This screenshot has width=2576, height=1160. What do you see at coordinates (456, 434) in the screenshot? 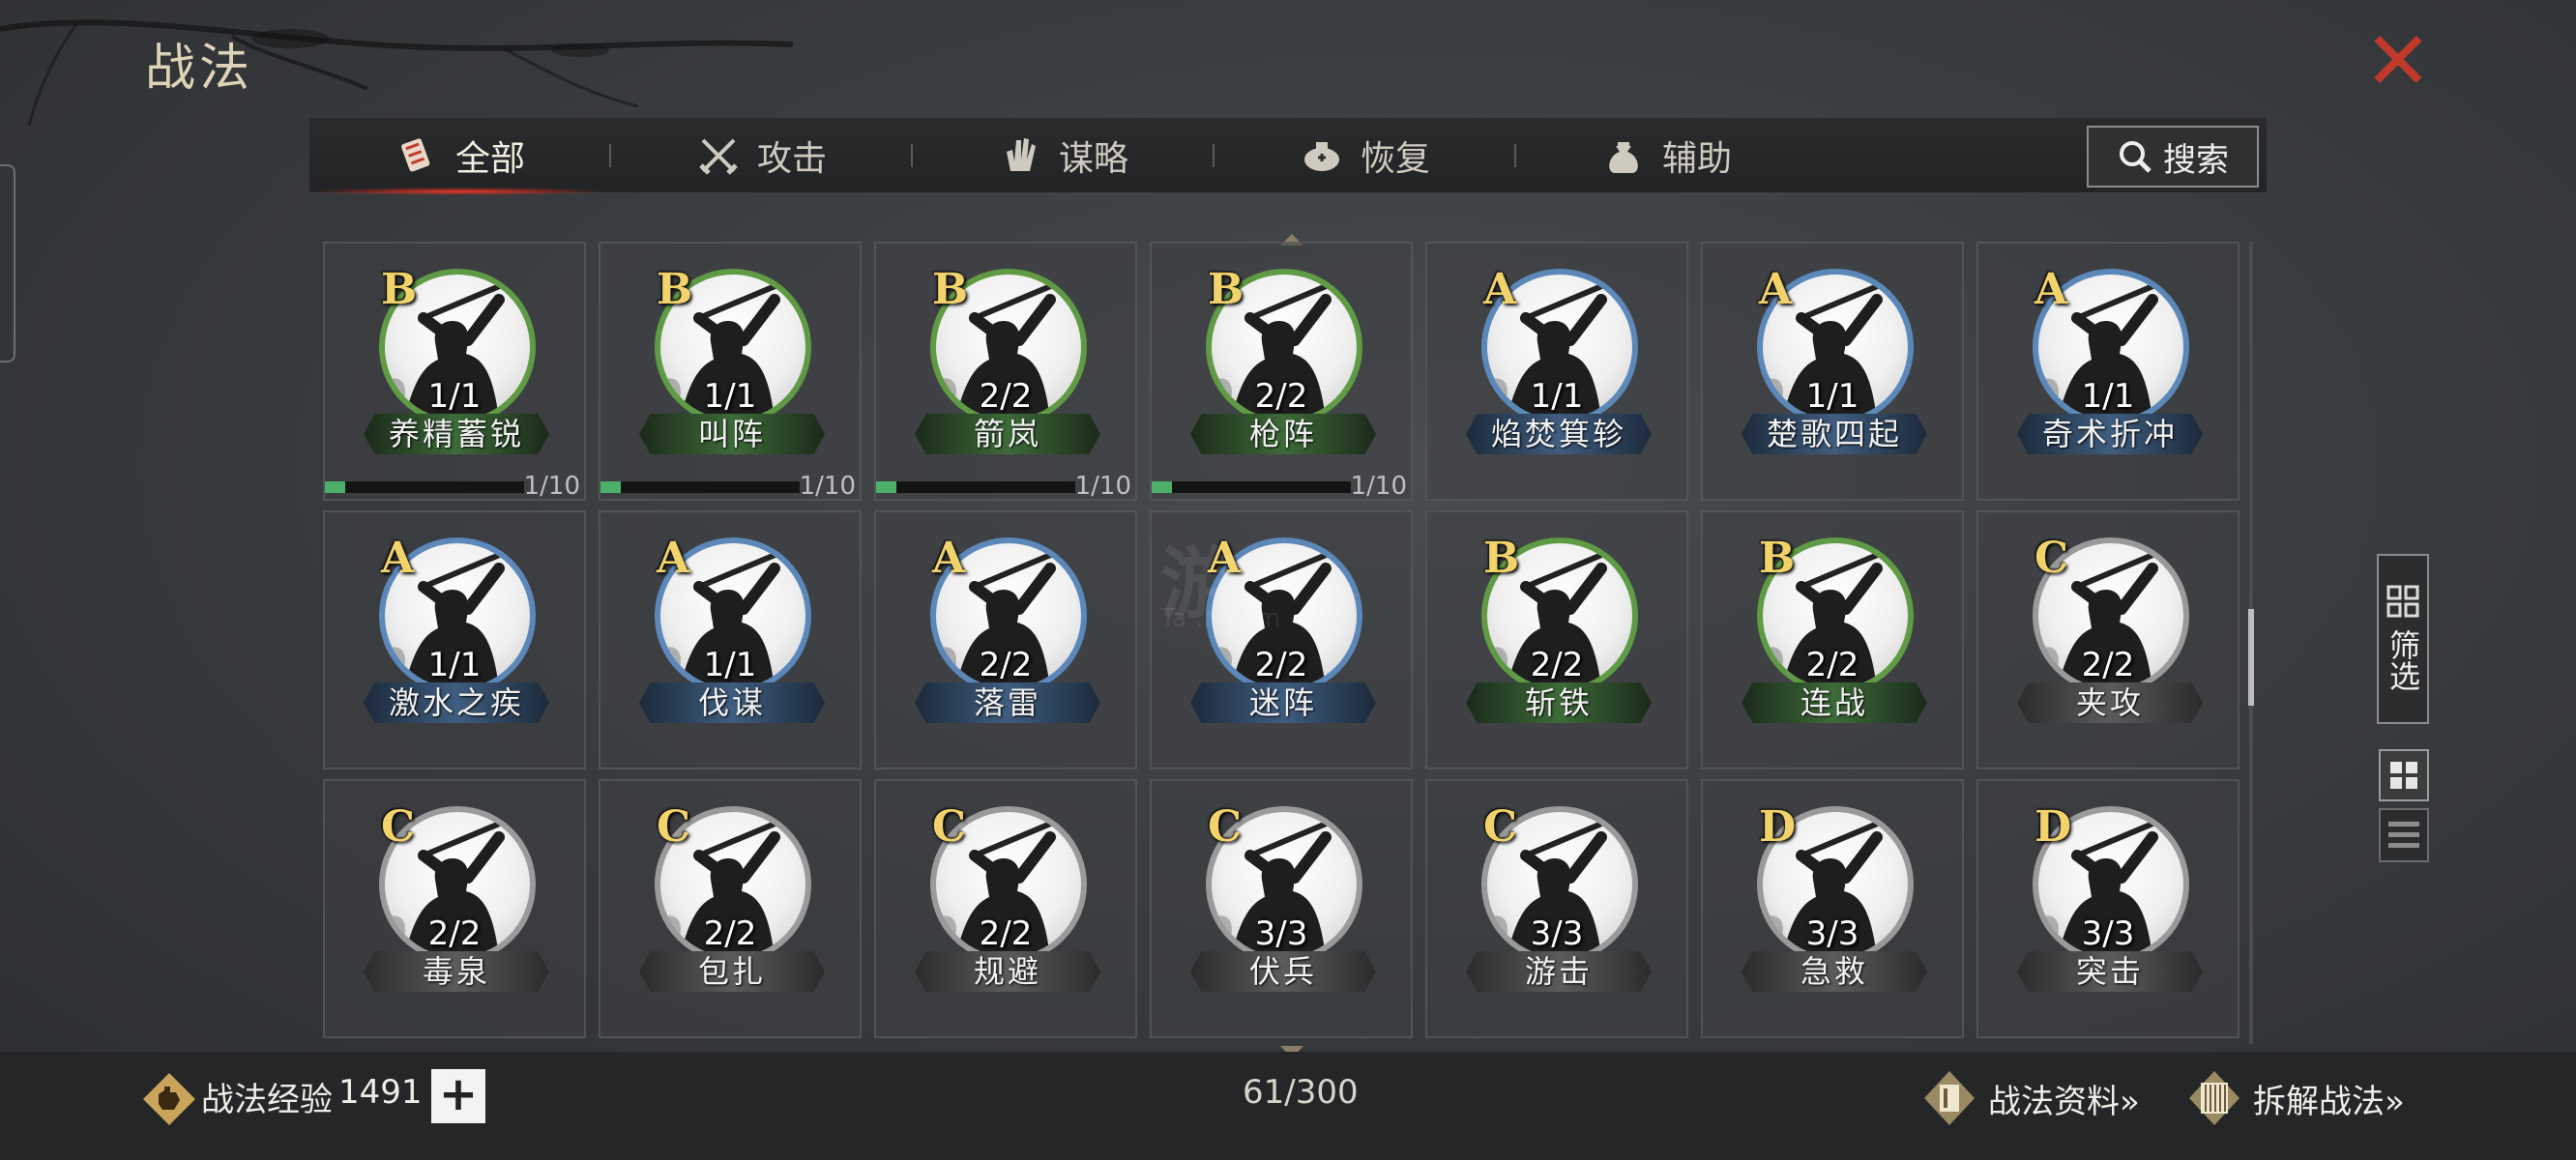
I see `skill-name: 养精蓄锐` at bounding box center [456, 434].